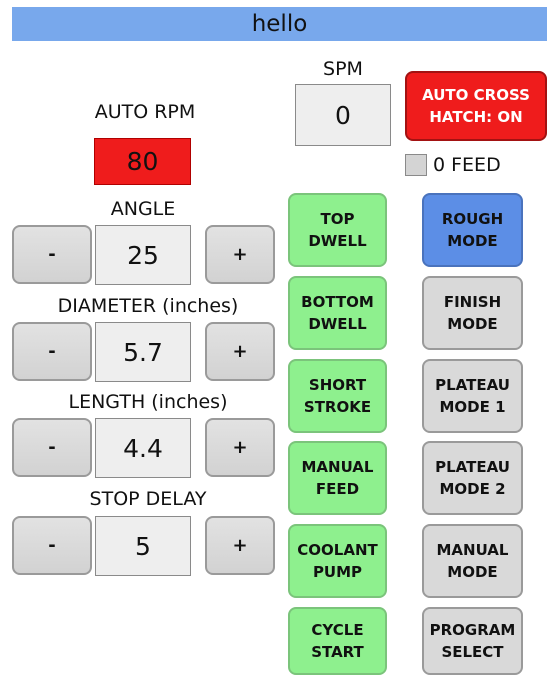  What do you see at coordinates (240, 254) in the screenshot?
I see `angle-increase-button: +` at bounding box center [240, 254].